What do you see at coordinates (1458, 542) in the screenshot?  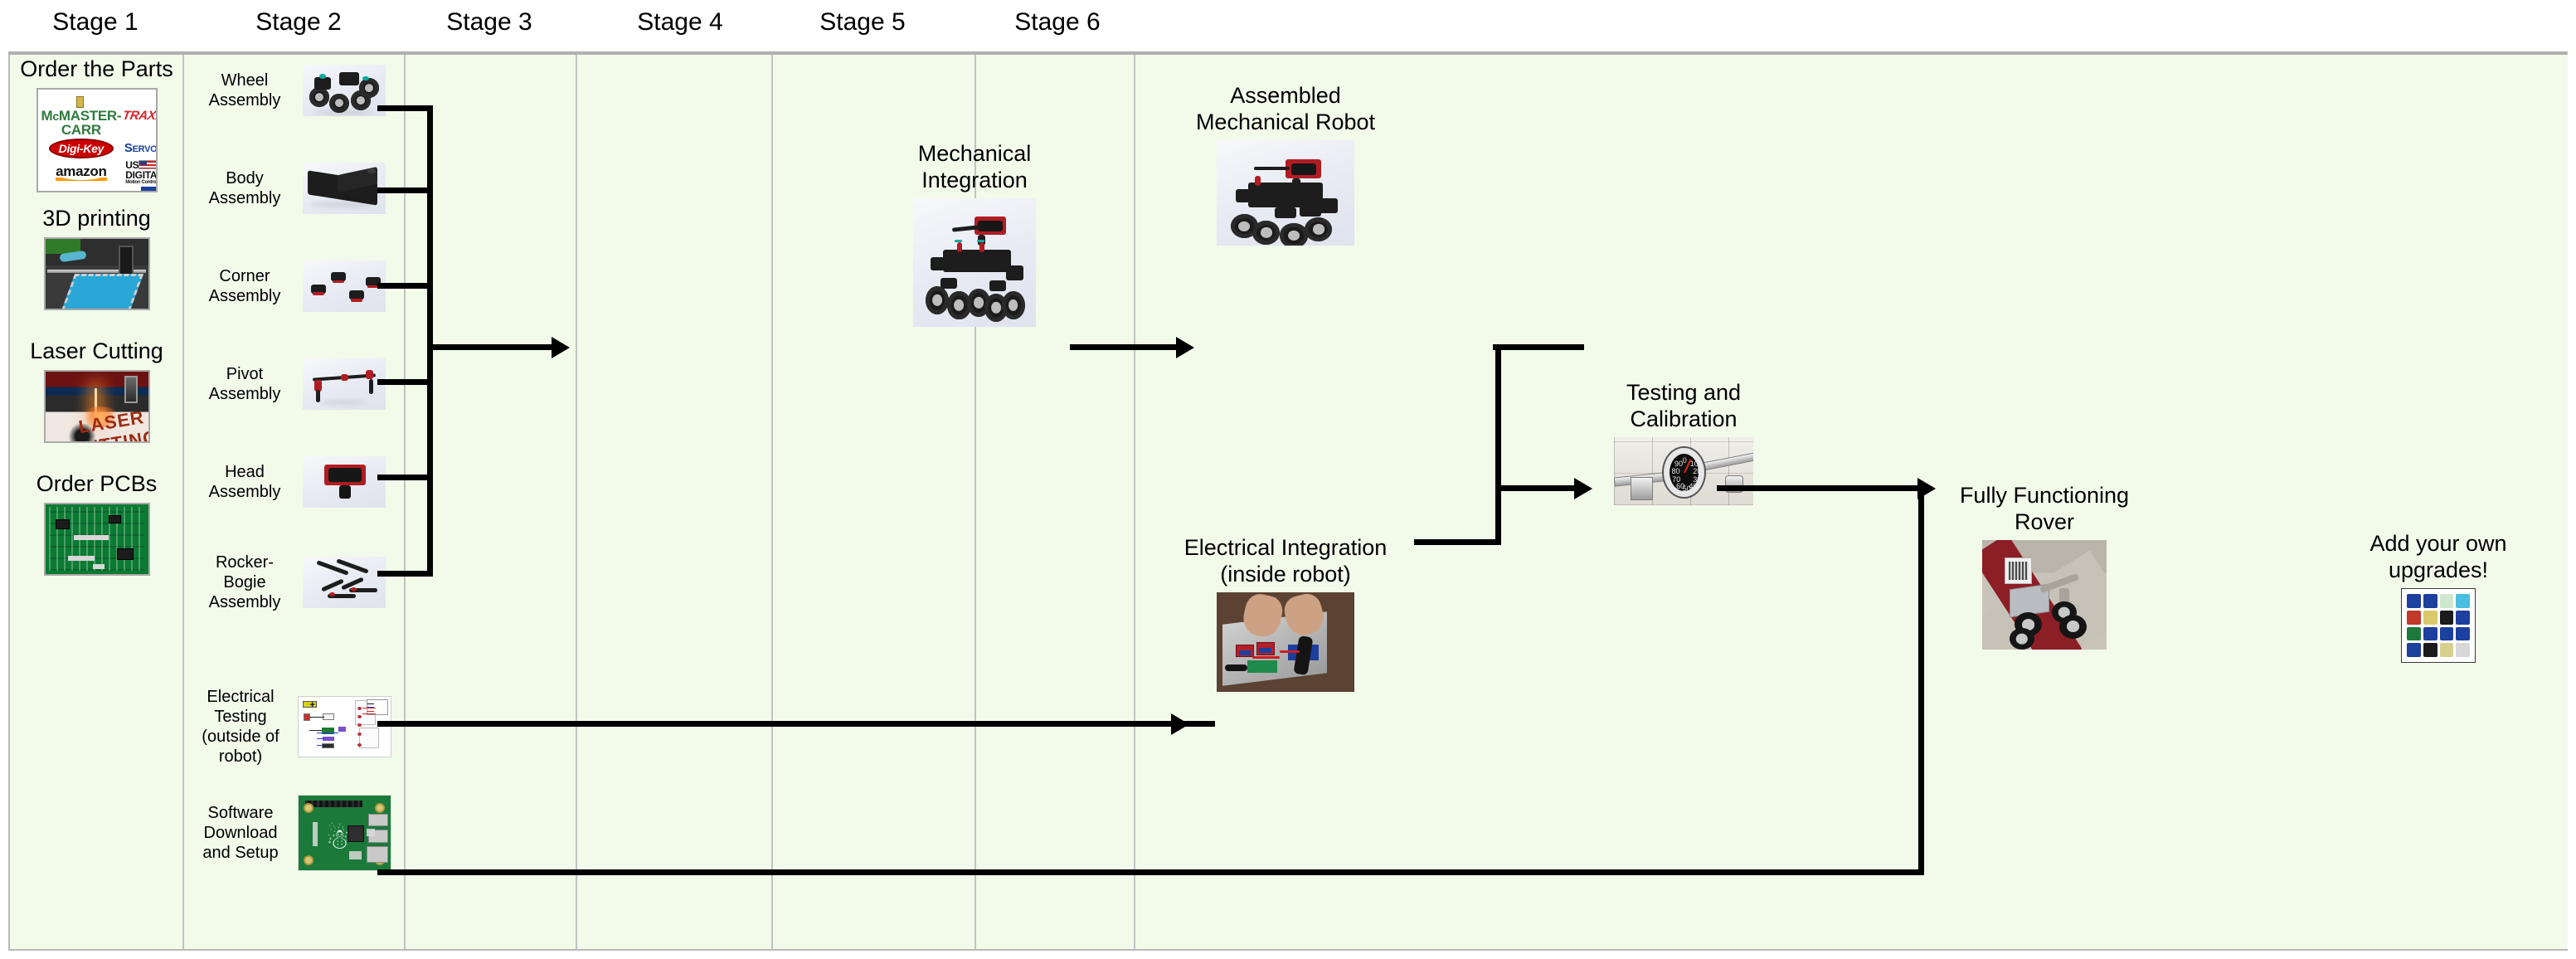 I see `connector-electrical-integration-right` at bounding box center [1458, 542].